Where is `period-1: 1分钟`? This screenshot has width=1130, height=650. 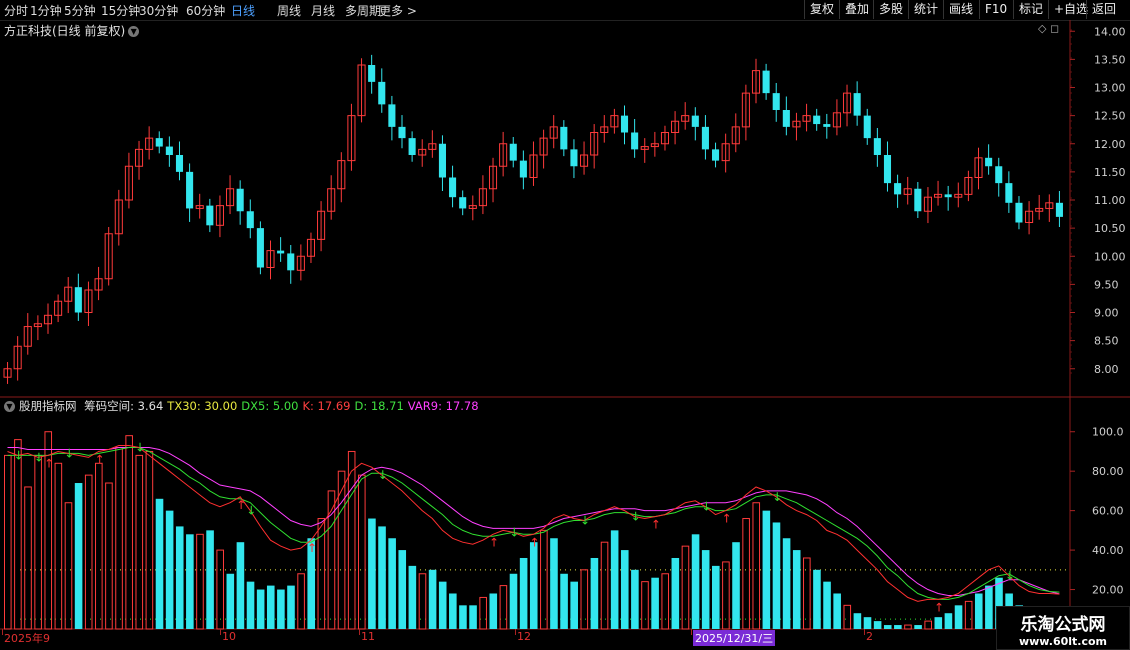 period-1: 1分钟 is located at coordinates (46, 10).